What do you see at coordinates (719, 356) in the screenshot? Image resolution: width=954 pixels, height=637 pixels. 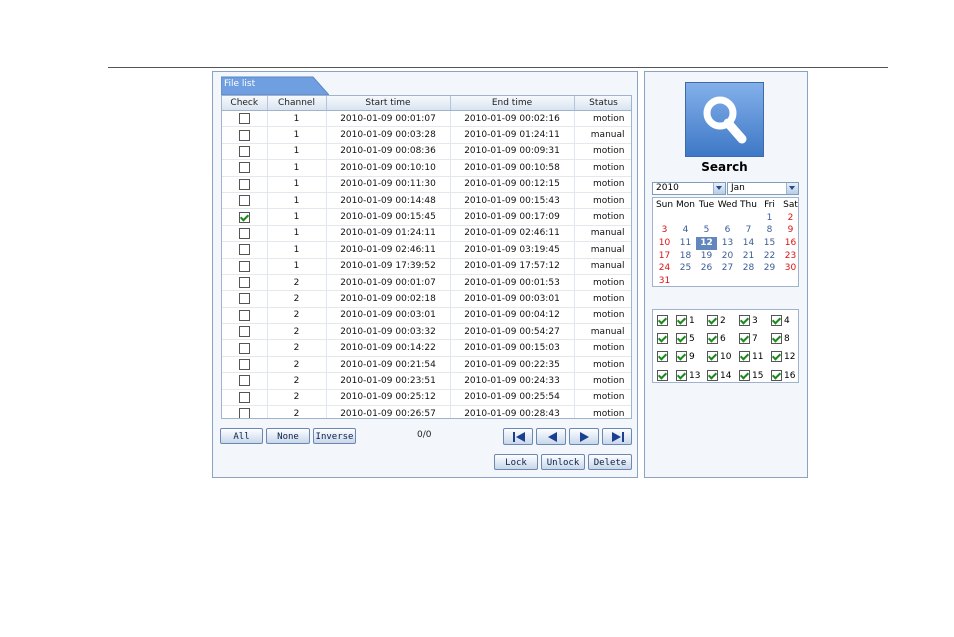 I see `channel-10-checkbox: 10` at bounding box center [719, 356].